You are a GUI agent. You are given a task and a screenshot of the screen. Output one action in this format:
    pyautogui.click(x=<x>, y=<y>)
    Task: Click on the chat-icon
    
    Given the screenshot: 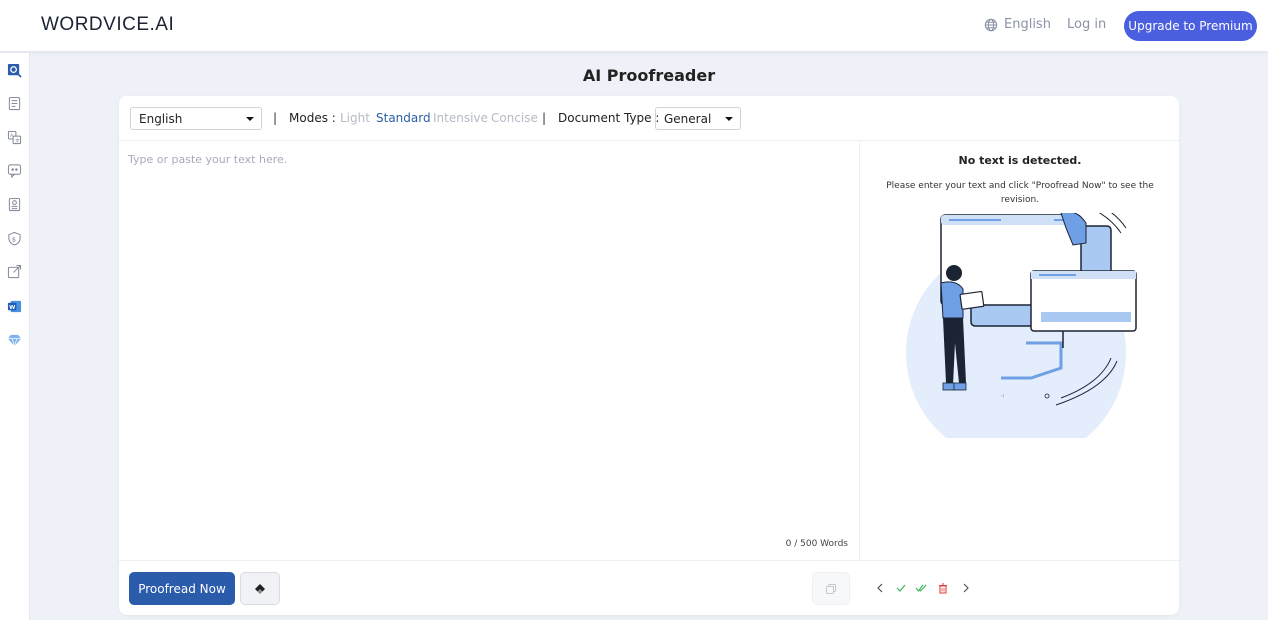 What is the action you would take?
    pyautogui.click(x=14, y=170)
    